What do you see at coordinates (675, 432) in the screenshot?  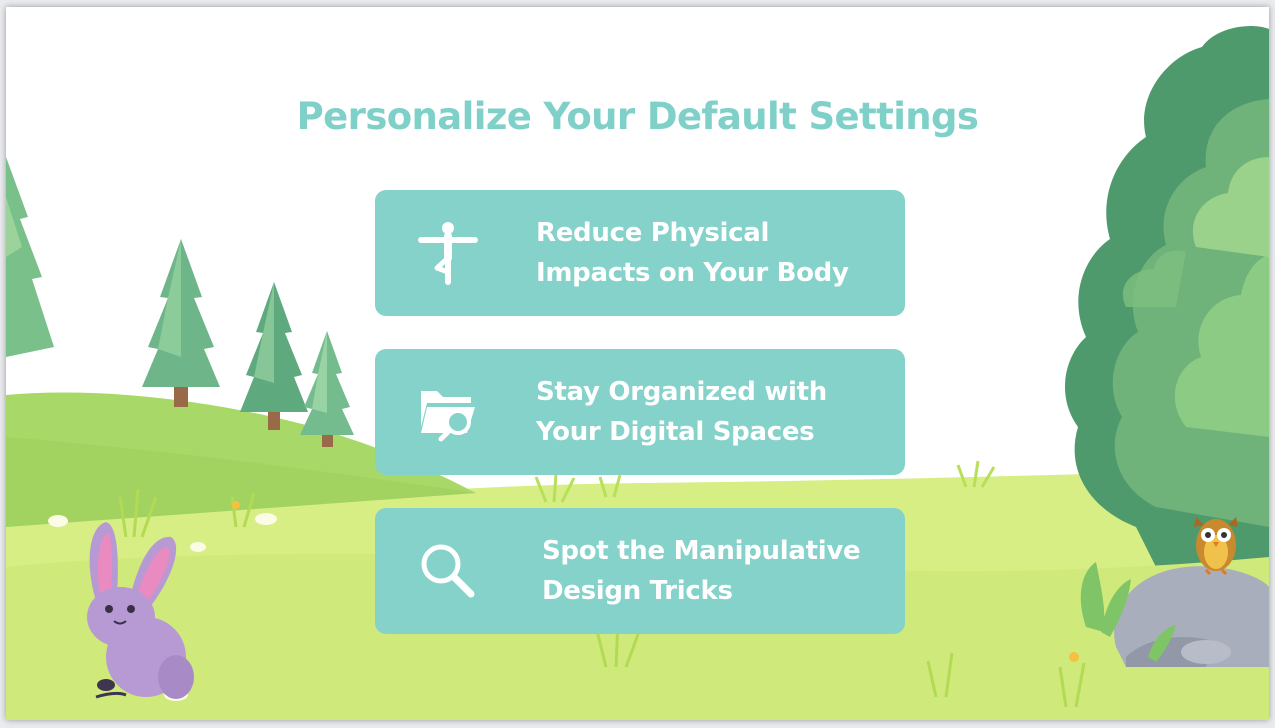 I see `card-label-line: Your Digital Spaces` at bounding box center [675, 432].